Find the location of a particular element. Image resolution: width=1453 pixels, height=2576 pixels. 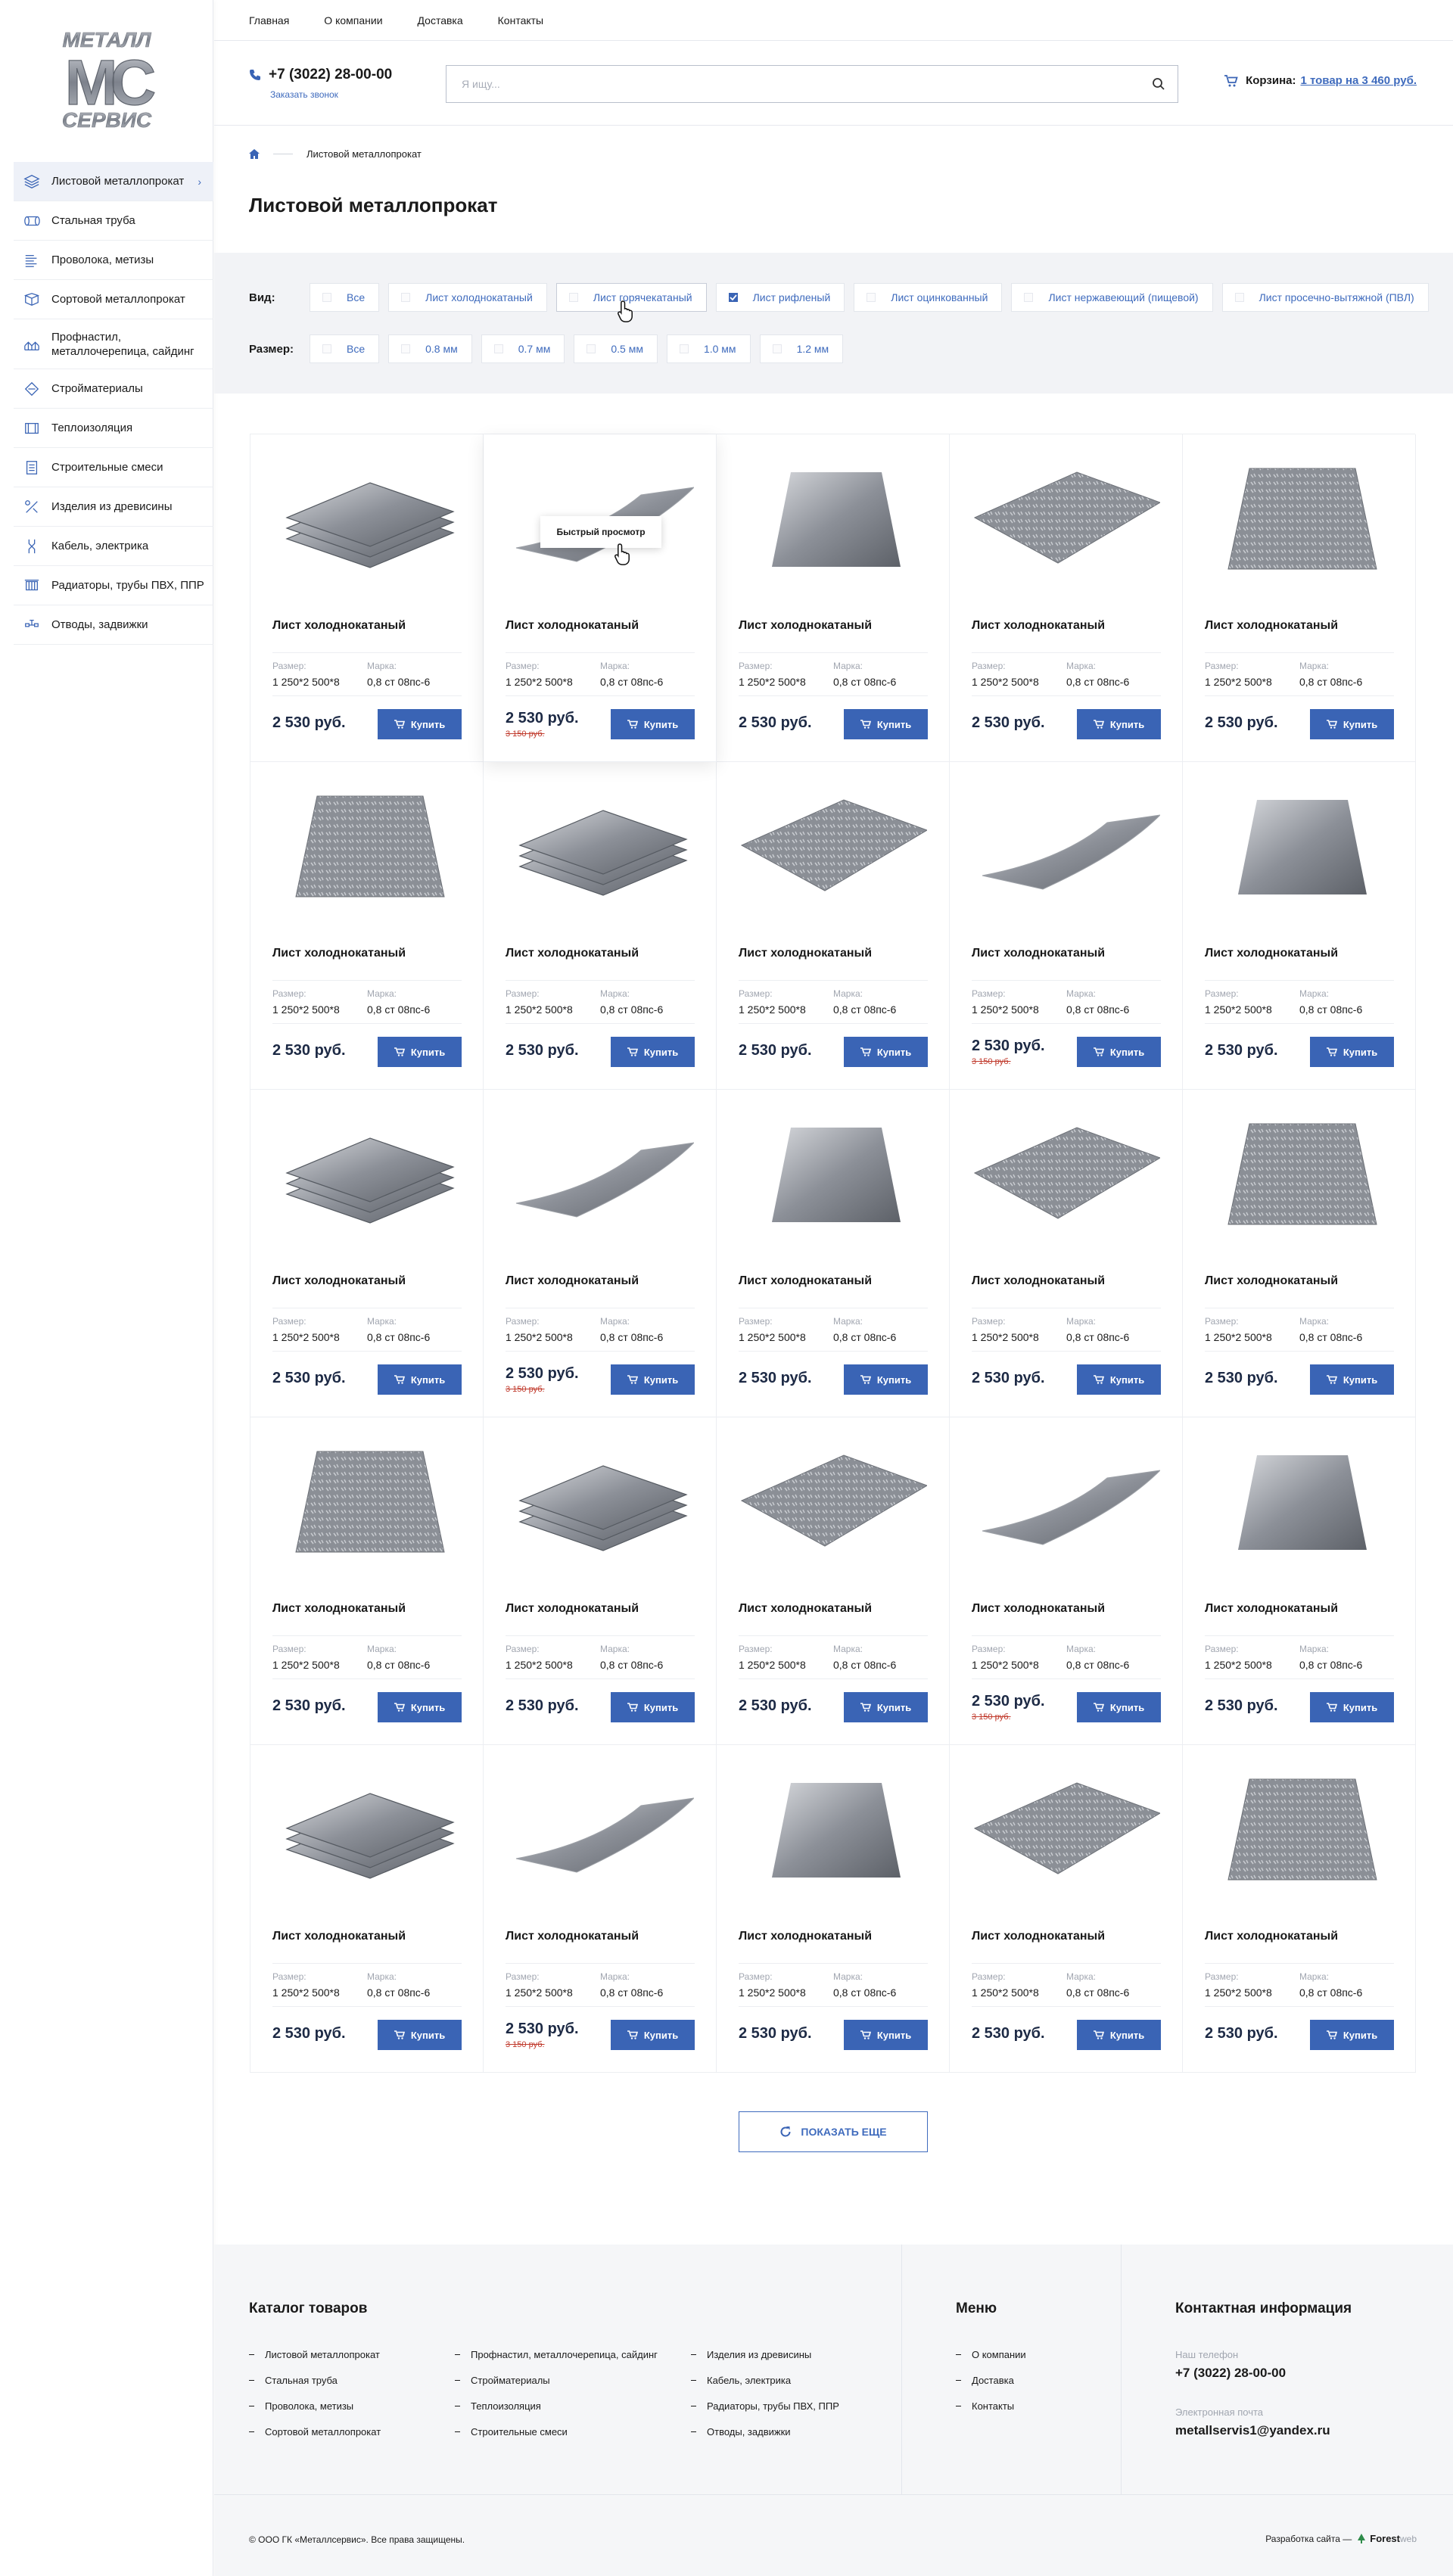

filter-chip: Лист просечно-вытяжной (ПВЛ) is located at coordinates (1325, 297).